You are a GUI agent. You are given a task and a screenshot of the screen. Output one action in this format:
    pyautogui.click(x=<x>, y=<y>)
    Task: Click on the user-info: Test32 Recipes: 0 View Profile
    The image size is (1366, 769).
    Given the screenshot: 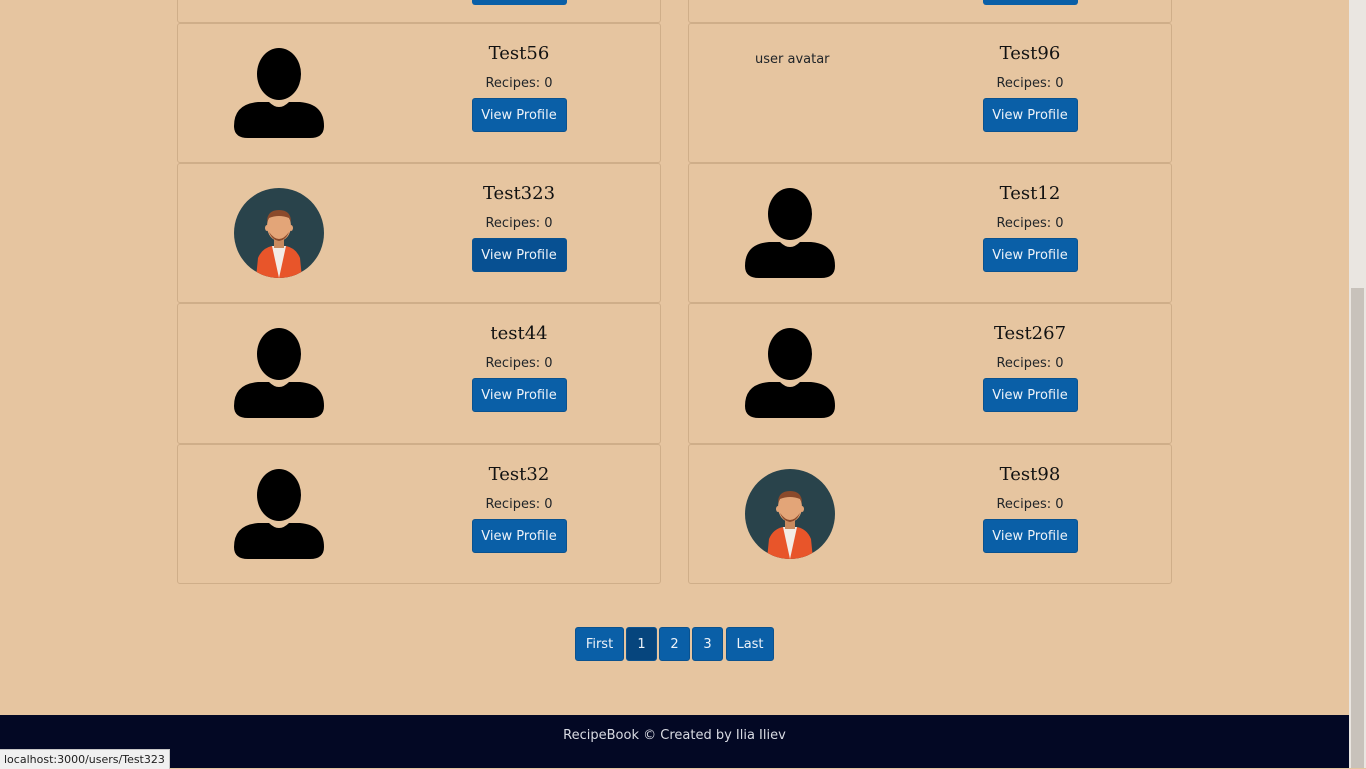 What is the action you would take?
    pyautogui.click(x=519, y=499)
    